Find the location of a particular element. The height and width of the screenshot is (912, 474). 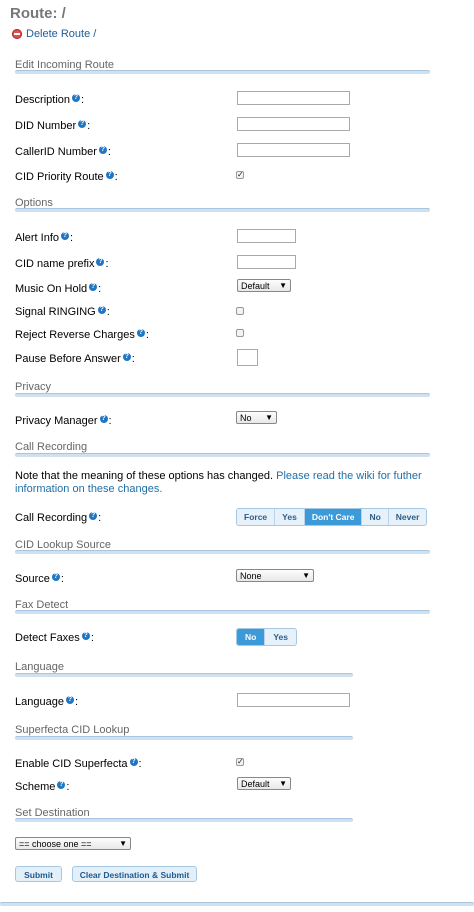

section-language: Language is located at coordinates (39, 667).